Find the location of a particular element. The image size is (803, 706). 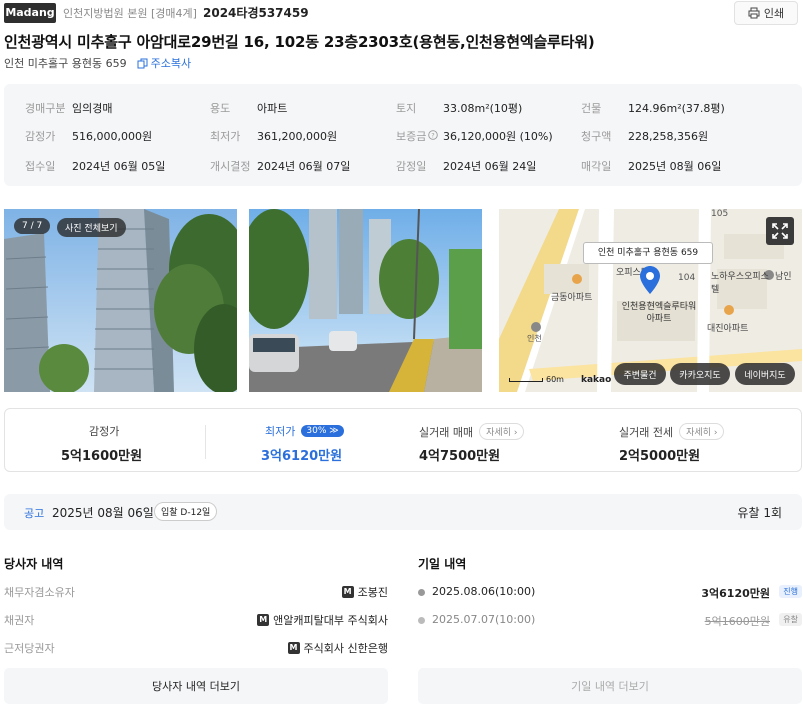

print-label: 인쇄 is located at coordinates (774, 13).